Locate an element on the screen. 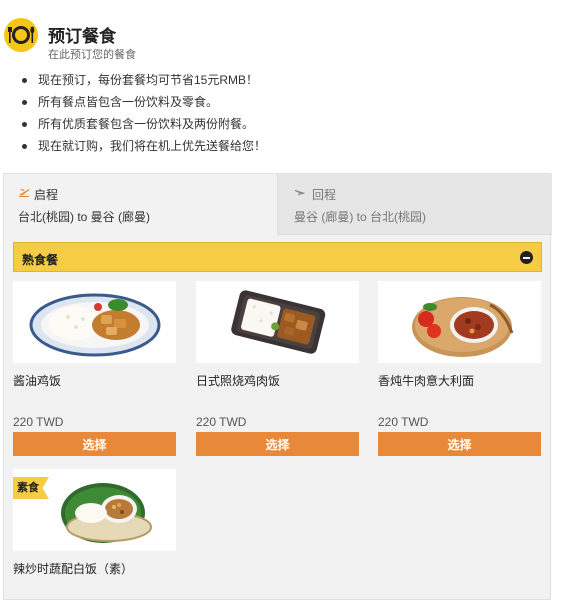  tab-return-route: 曼谷 (廊曼) to 台北(桃园) is located at coordinates (360, 217).